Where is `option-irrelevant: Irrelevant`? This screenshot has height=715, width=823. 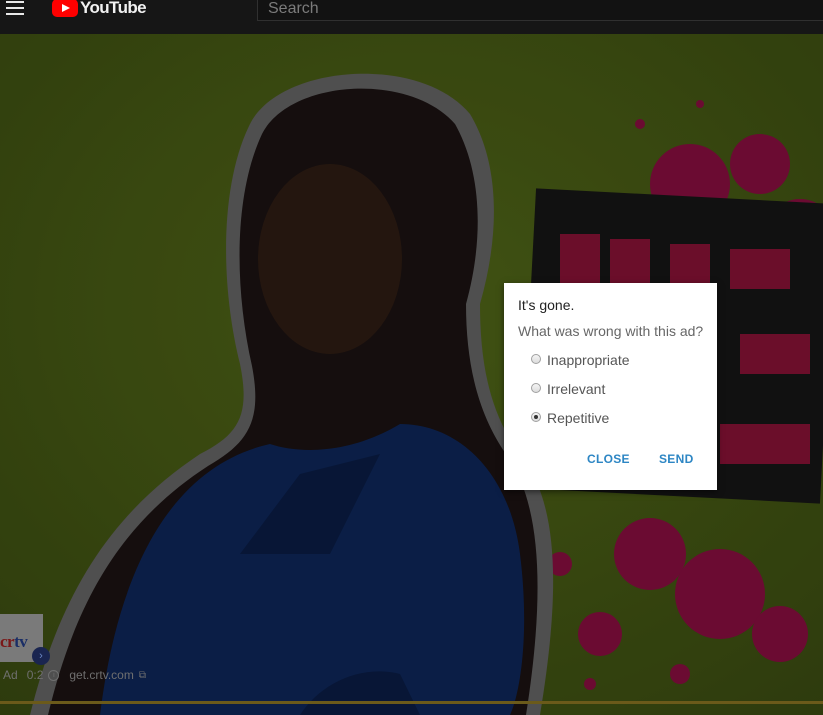 option-irrelevant: Irrelevant is located at coordinates (568, 389).